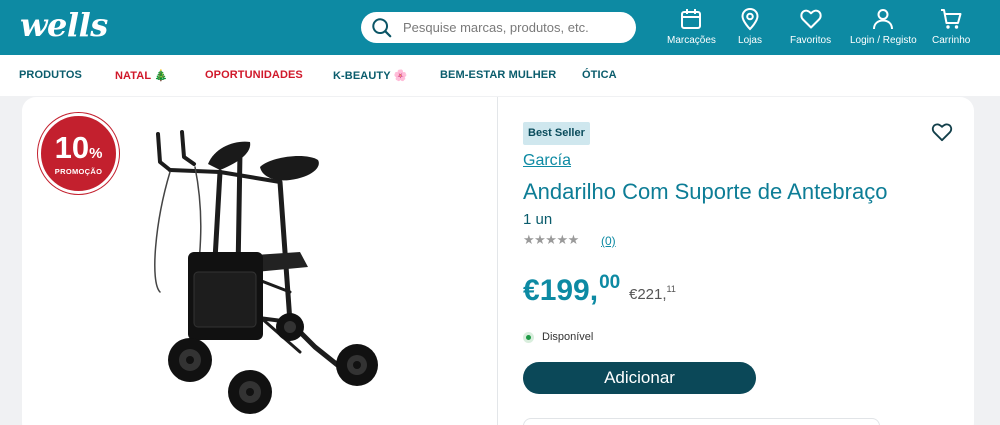 This screenshot has height=425, width=1000. I want to click on add-to-cart-button: Adicionar, so click(639, 378).